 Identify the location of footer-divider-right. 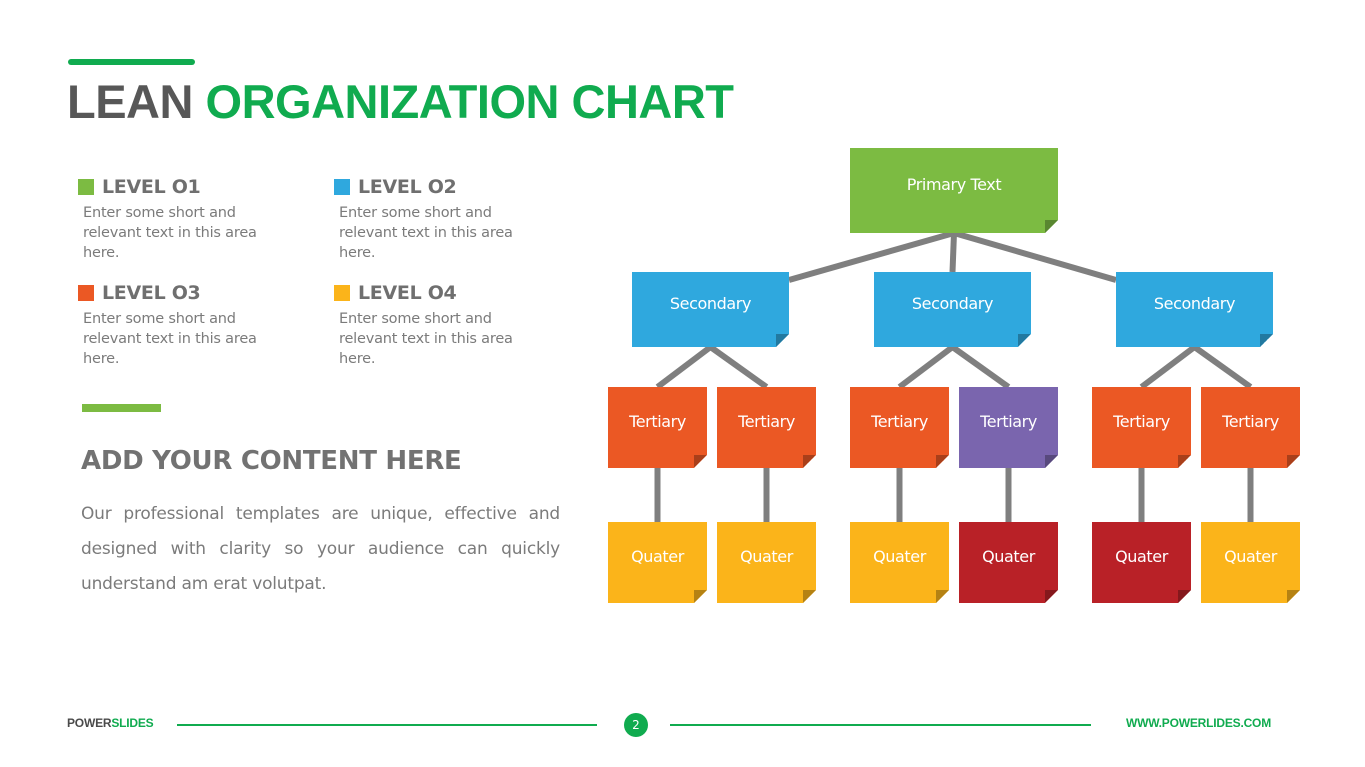
(880, 725).